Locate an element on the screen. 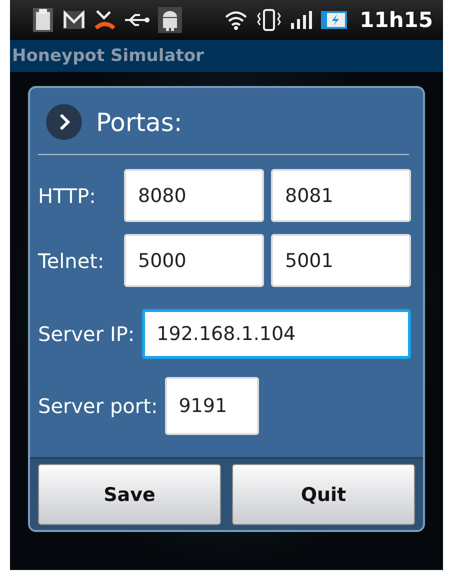 This screenshot has height=583, width=462. missed-call-icon is located at coordinates (105, 20).